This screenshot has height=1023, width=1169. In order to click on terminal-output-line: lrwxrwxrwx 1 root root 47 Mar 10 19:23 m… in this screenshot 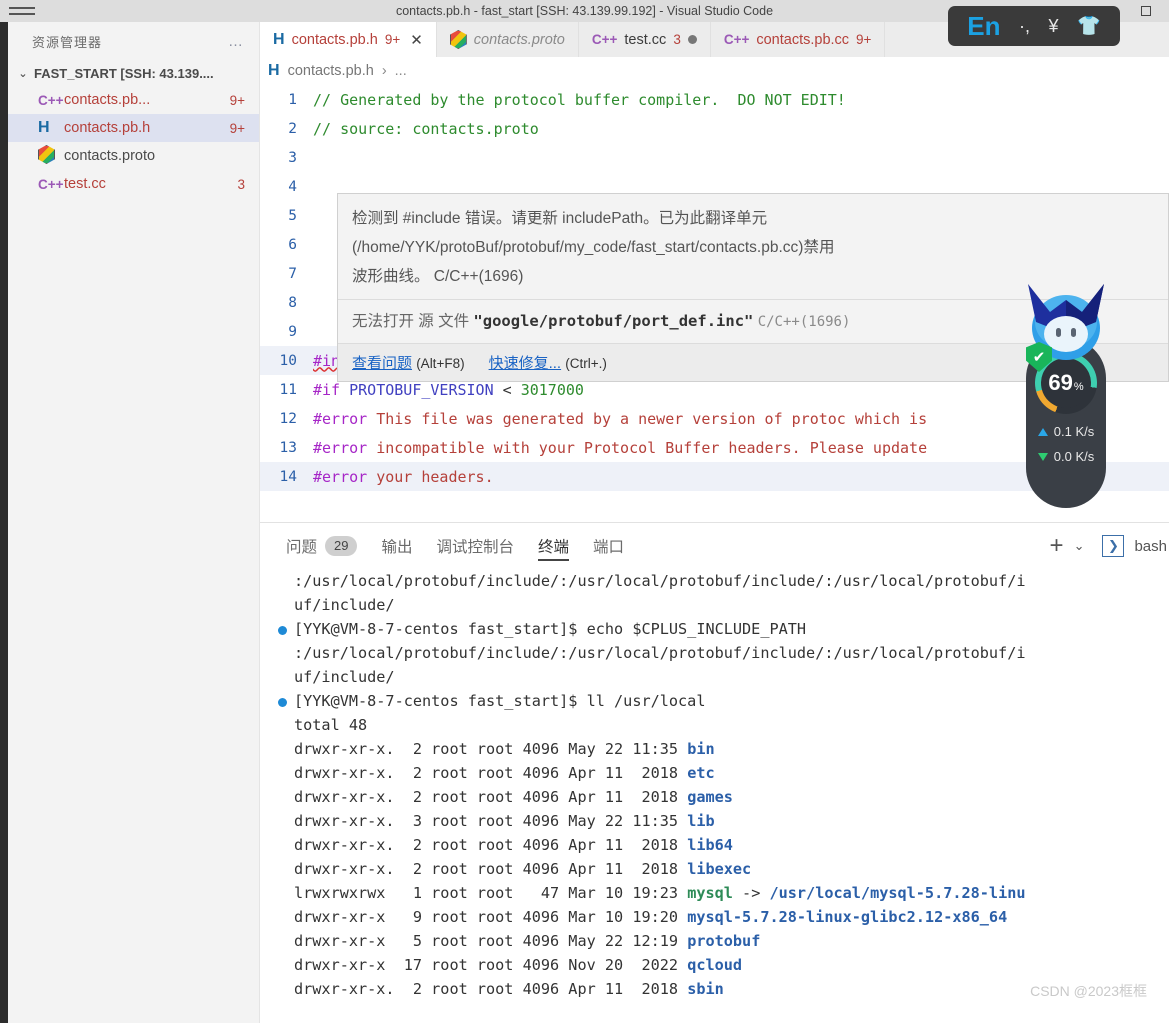, I will do `click(720, 893)`.